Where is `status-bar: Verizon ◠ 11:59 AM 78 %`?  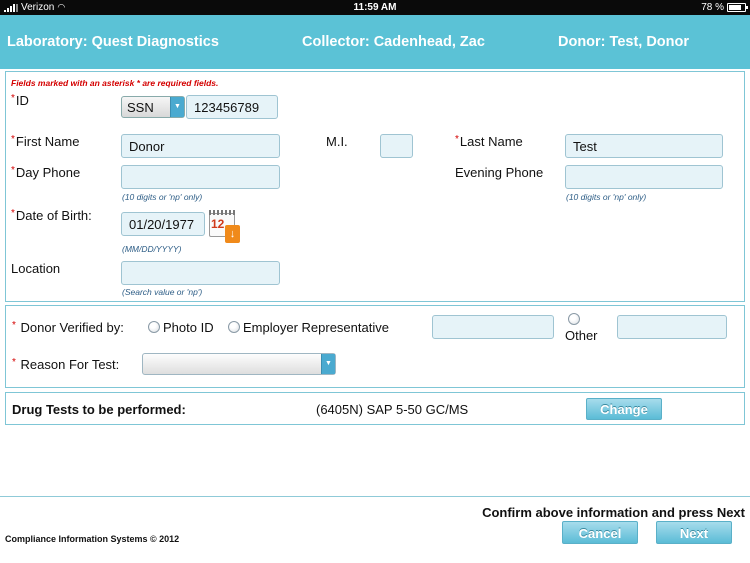 status-bar: Verizon ◠ 11:59 AM 78 % is located at coordinates (375, 7).